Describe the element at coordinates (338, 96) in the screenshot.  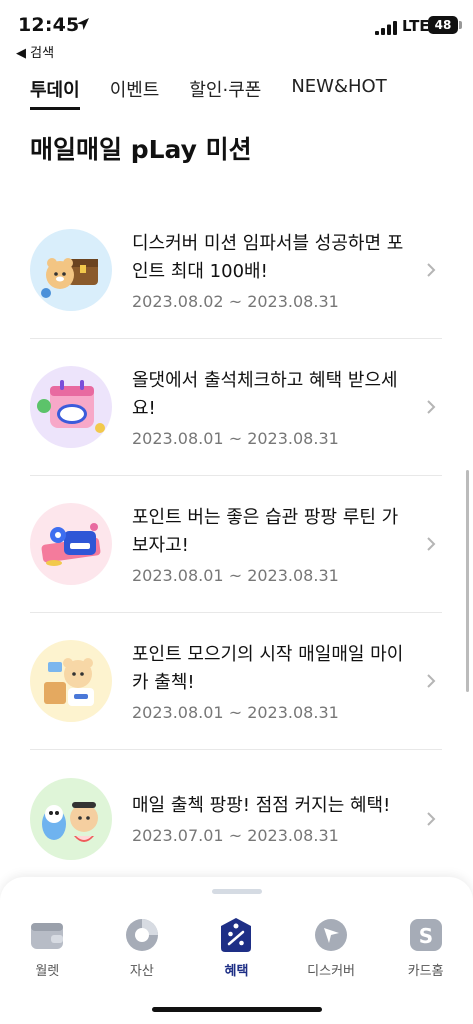
I see `tab-new-hot: NEW&HOT` at that location.